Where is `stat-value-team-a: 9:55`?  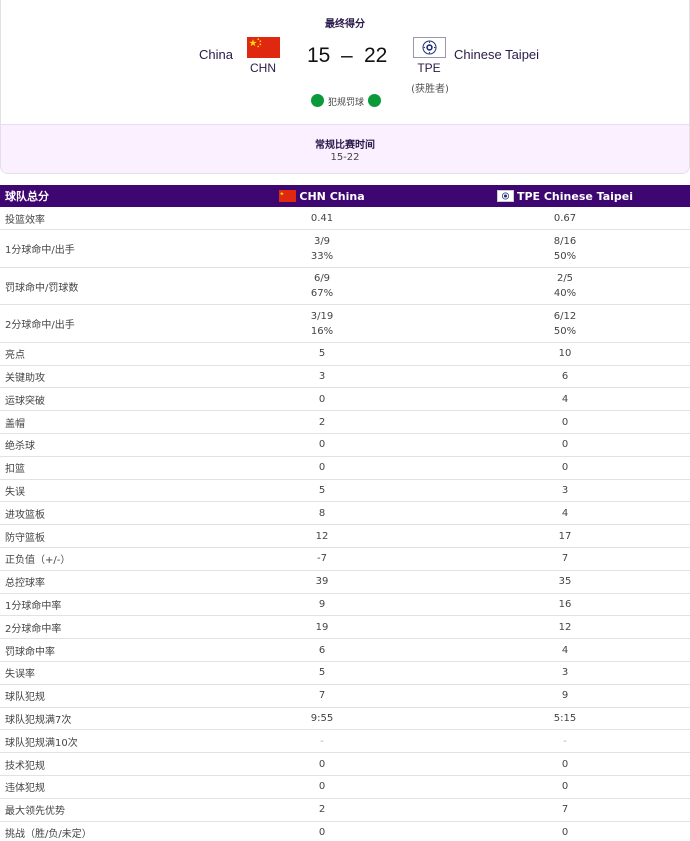 stat-value-team-a: 9:55 is located at coordinates (322, 719).